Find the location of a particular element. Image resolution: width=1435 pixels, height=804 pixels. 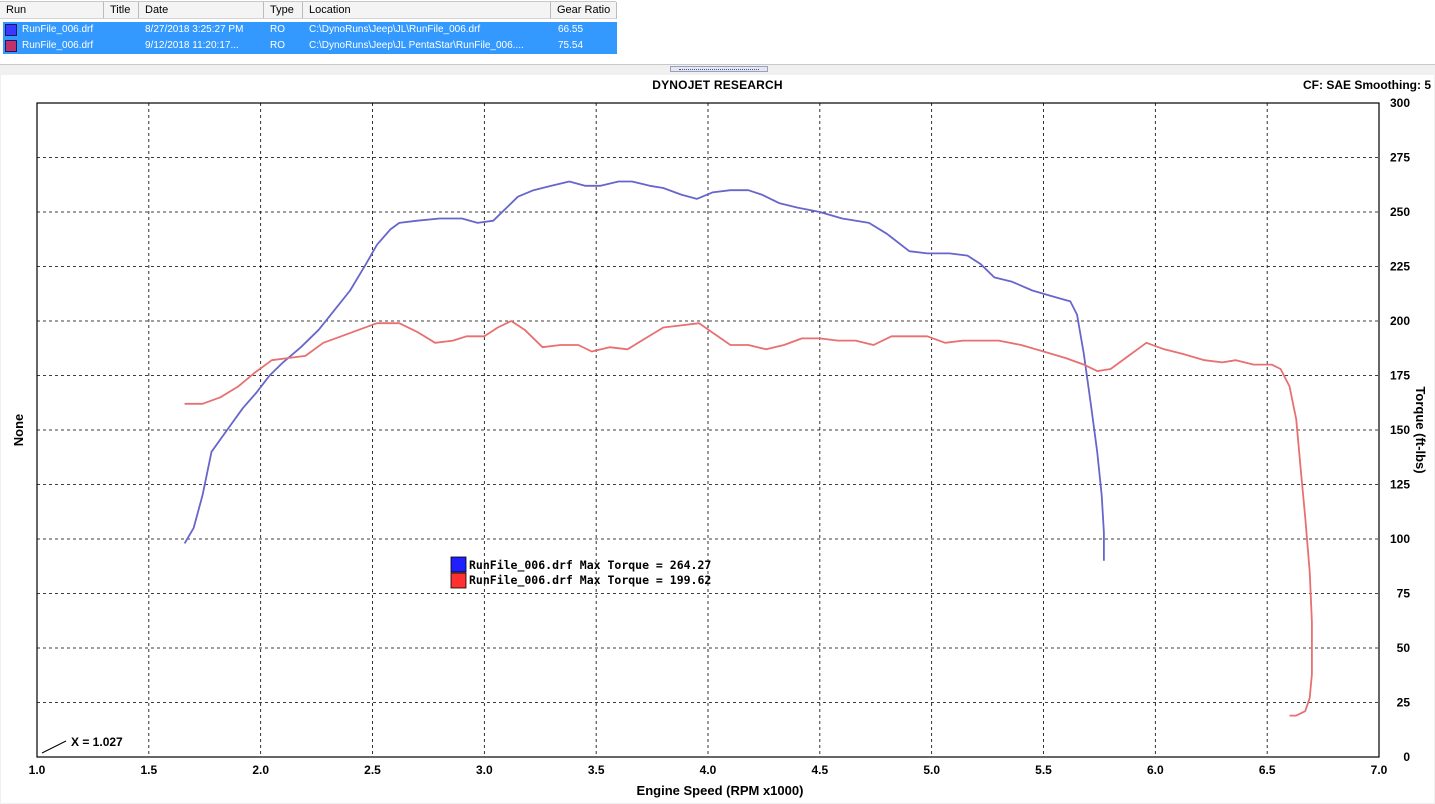

y-tick-label: 300 is located at coordinates (1400, 103).